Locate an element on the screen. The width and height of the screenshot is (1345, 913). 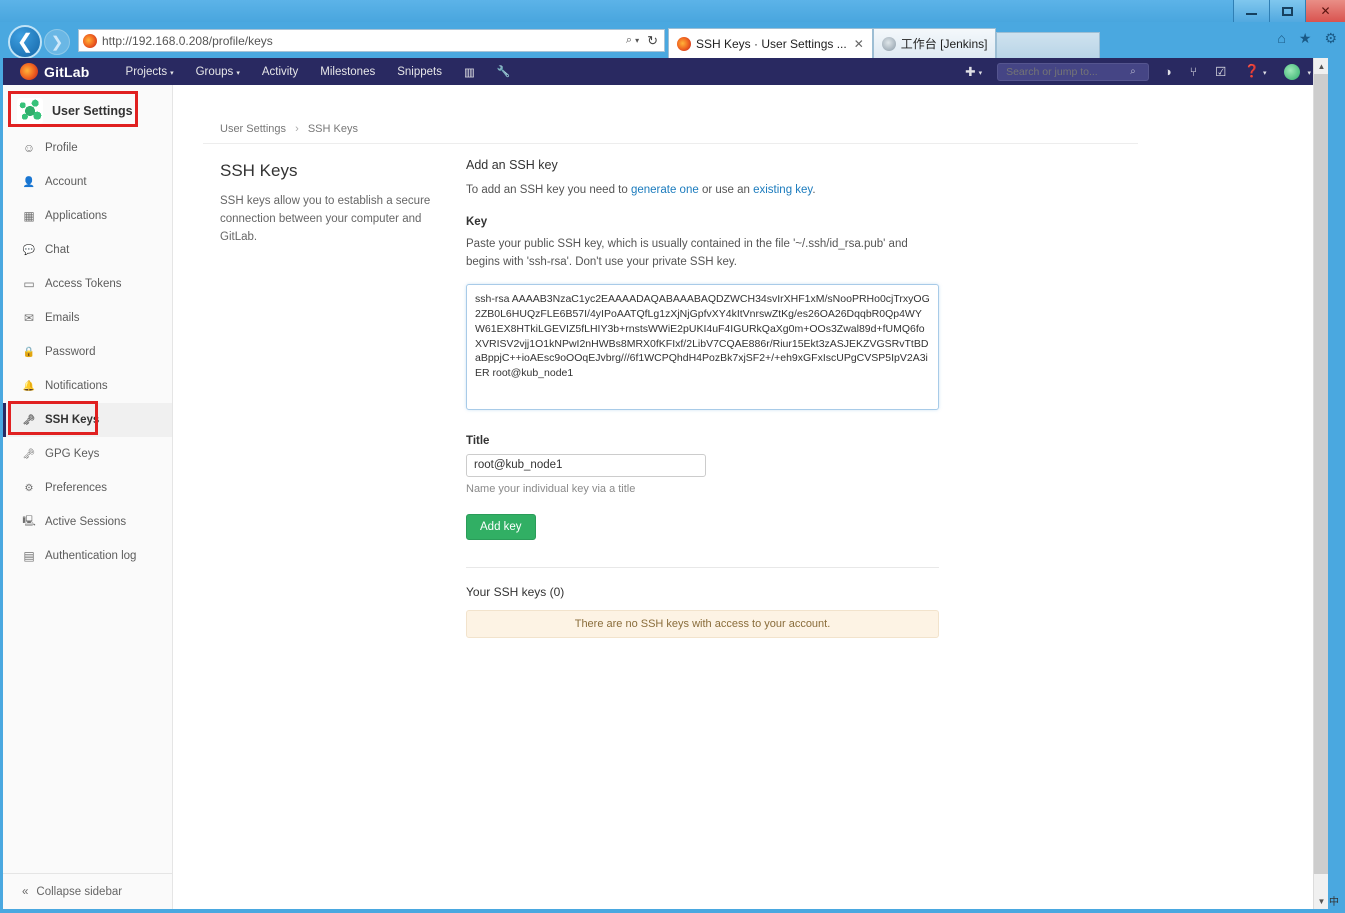
sidebar-header-label: User Settings is located at coordinates (92, 111).